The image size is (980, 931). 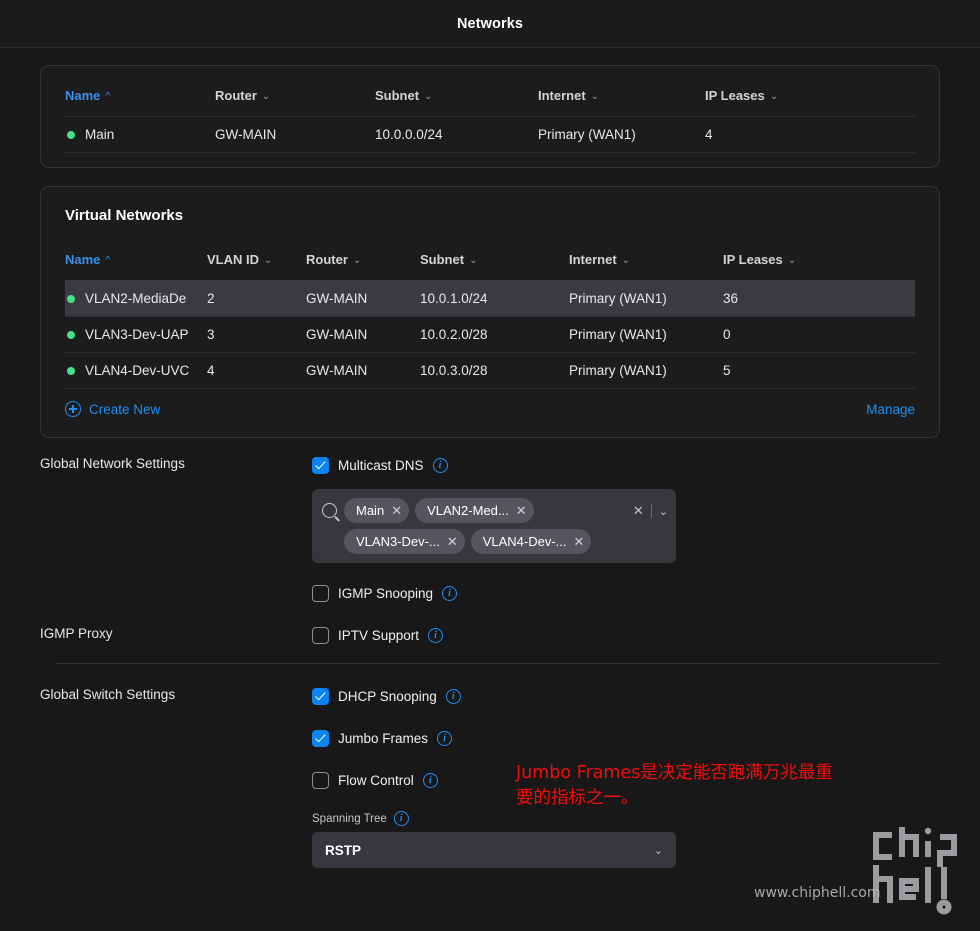 What do you see at coordinates (810, 134) in the screenshot?
I see `cell-ip-leases: 4` at bounding box center [810, 134].